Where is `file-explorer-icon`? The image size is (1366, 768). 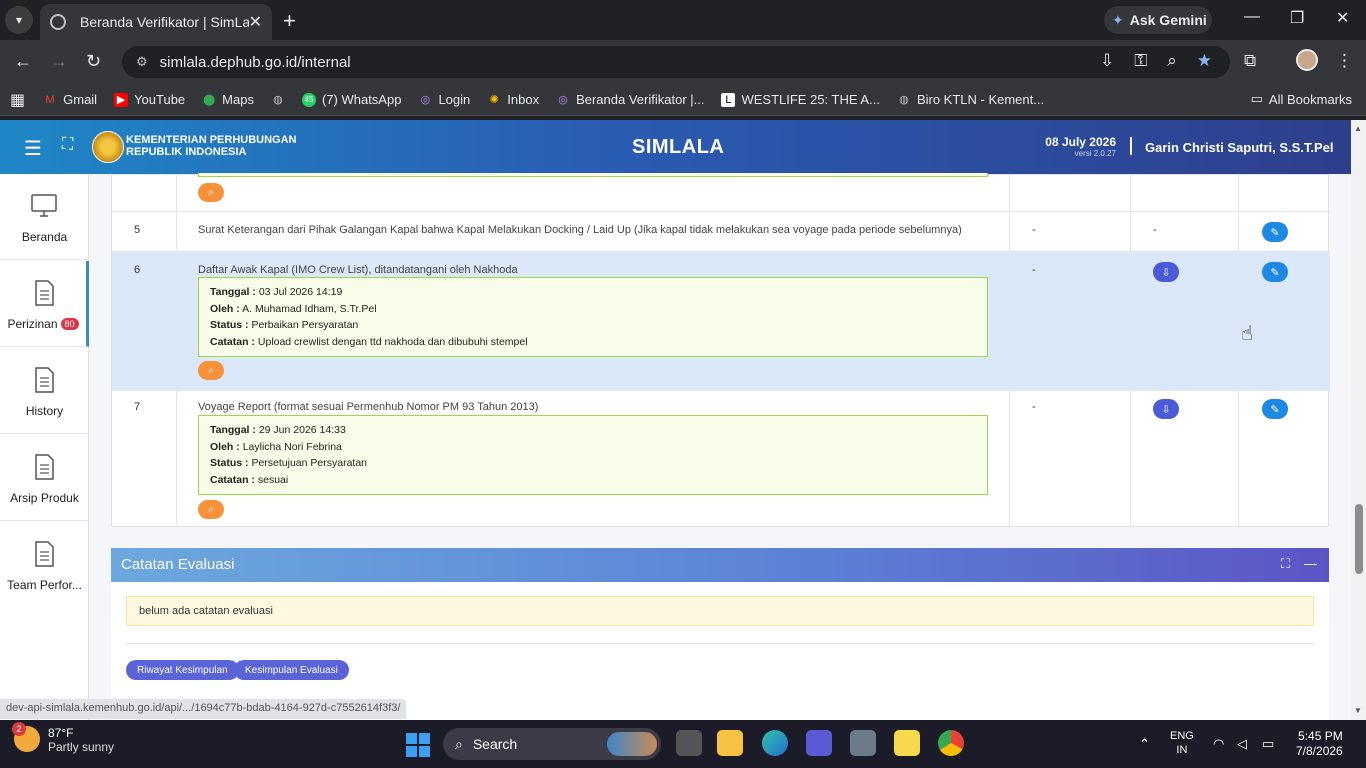 file-explorer-icon is located at coordinates (730, 743).